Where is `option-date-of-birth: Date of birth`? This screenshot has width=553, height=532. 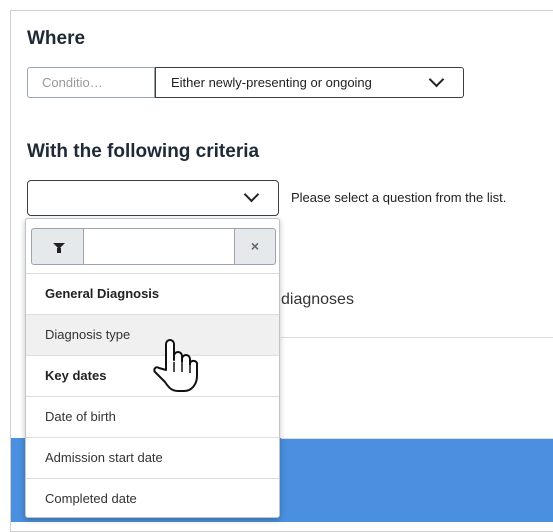 option-date-of-birth: Date of birth is located at coordinates (152, 416).